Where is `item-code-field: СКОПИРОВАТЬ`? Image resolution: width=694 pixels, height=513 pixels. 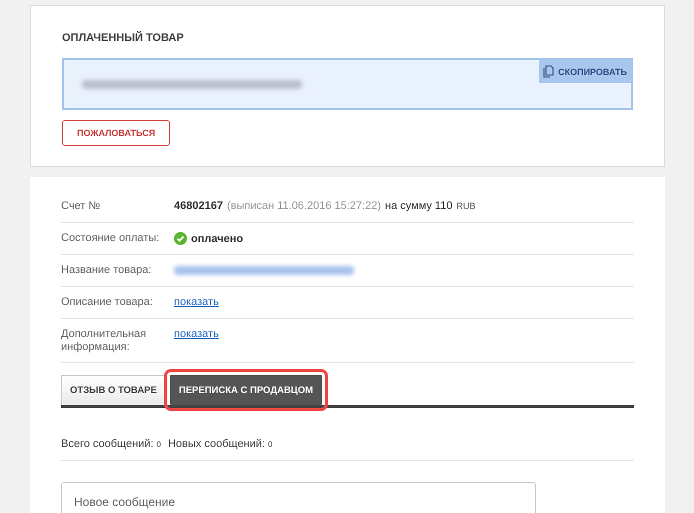
item-code-field: СКОПИРОВАТЬ is located at coordinates (347, 84).